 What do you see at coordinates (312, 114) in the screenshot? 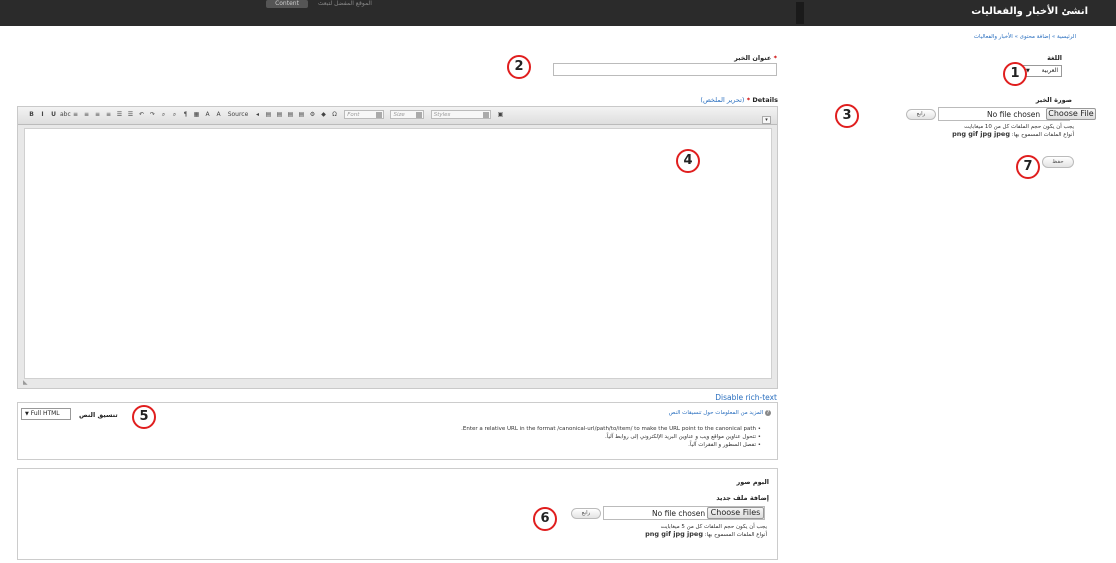
I see `toolbar-button: ⚙` at bounding box center [312, 114].